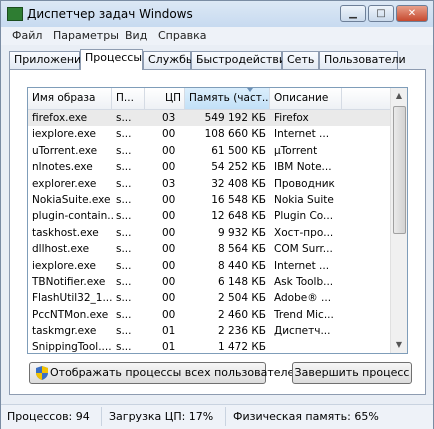  What do you see at coordinates (110, 14) in the screenshot?
I see `window-title: Диспетчер задач Windows` at bounding box center [110, 14].